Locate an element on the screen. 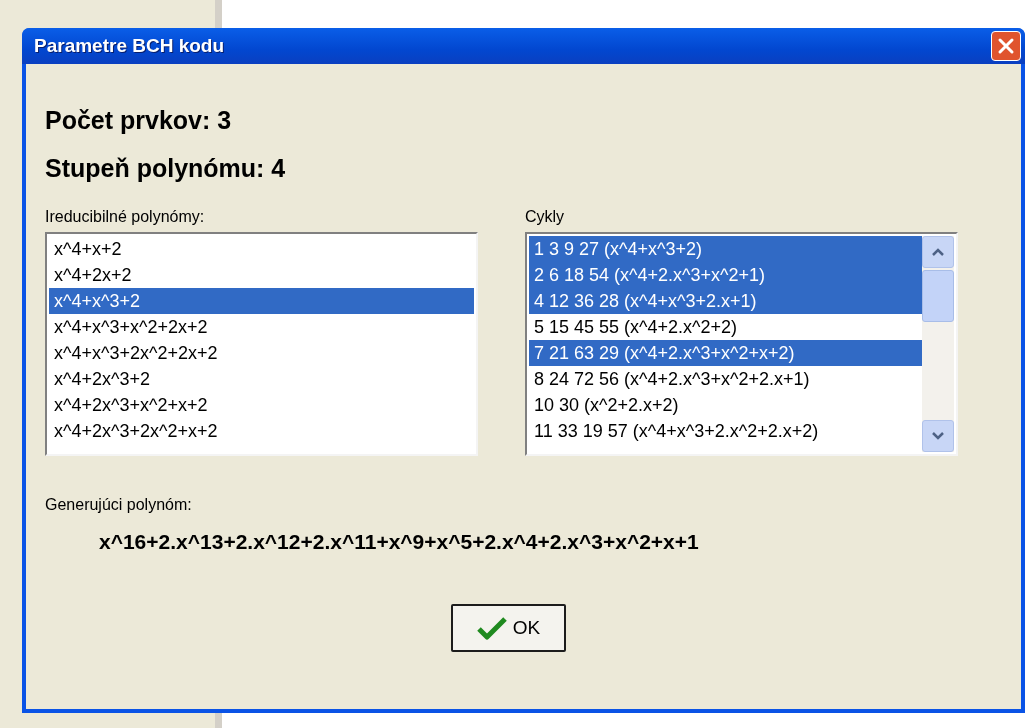 This screenshot has width=1028, height=728. list-item: x^4+x+2 is located at coordinates (261, 249).